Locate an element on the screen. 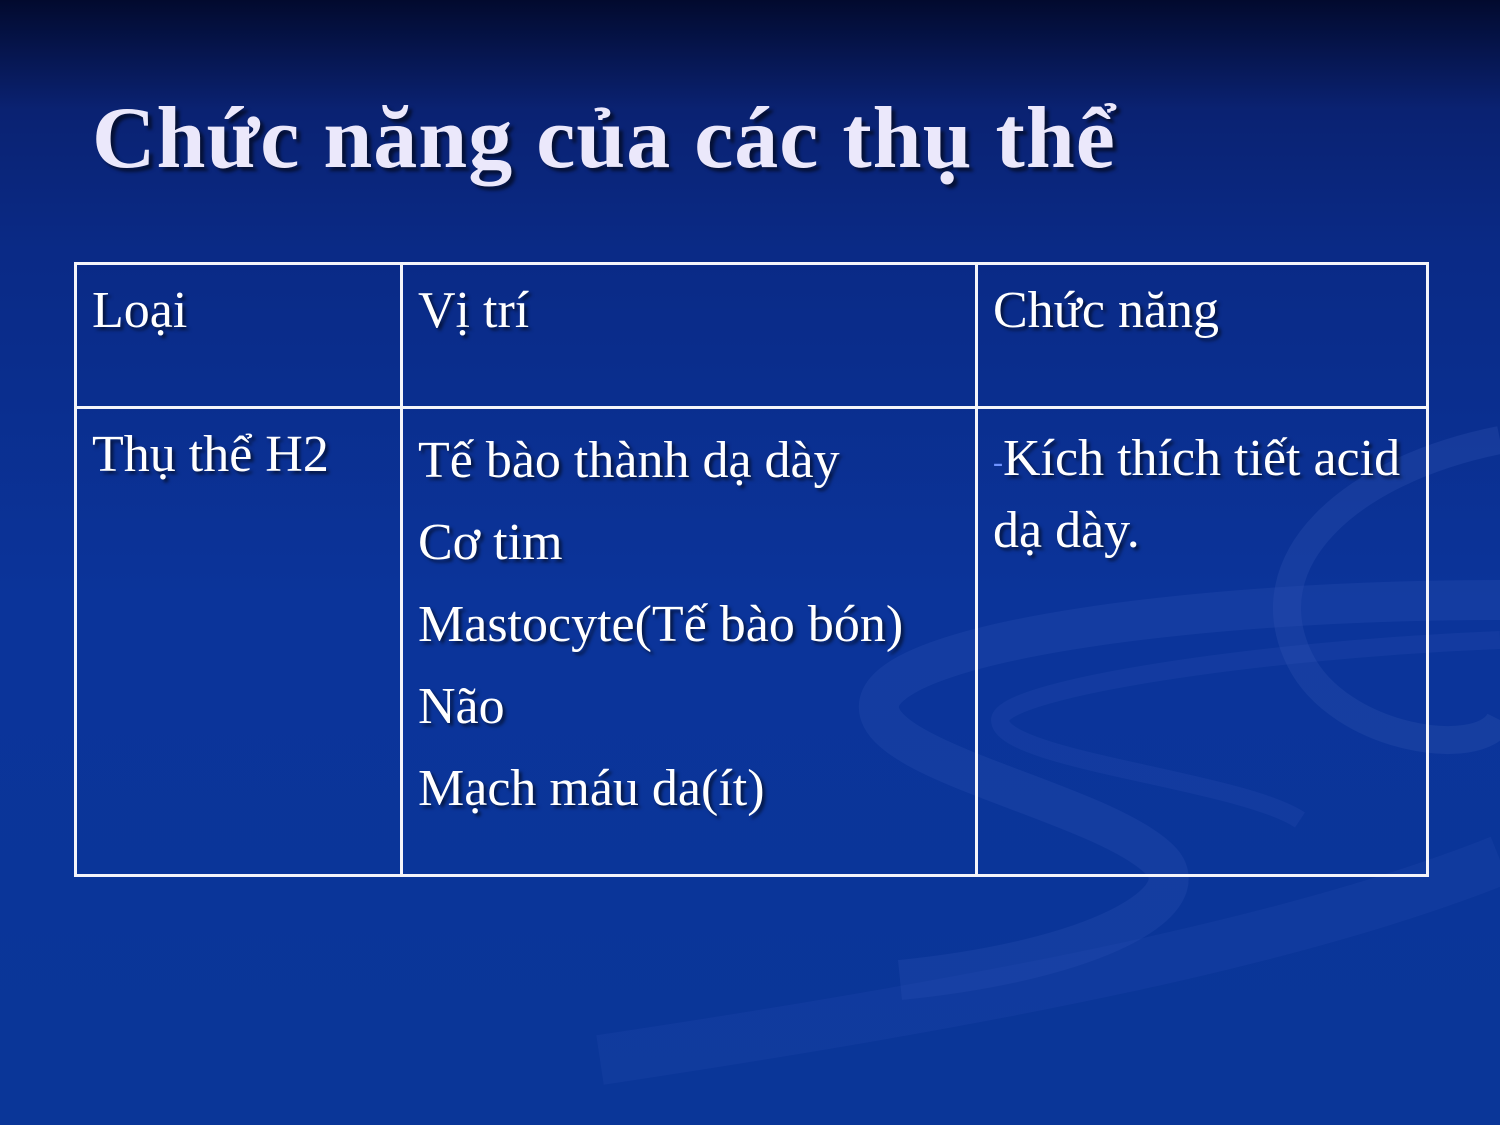  cell-receptor-type: Thụ thể H2 is located at coordinates (238, 641).